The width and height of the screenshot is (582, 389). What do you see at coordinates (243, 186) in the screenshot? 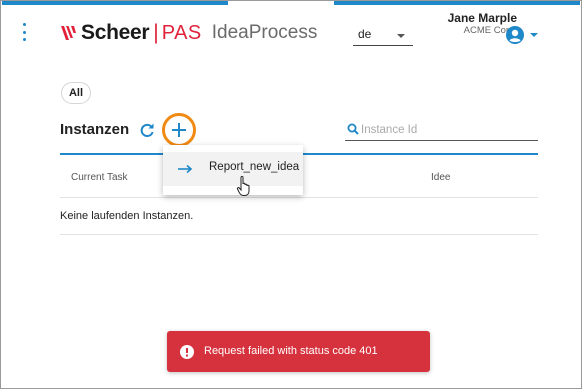
I see `hand-pointer-cursor-icon` at bounding box center [243, 186].